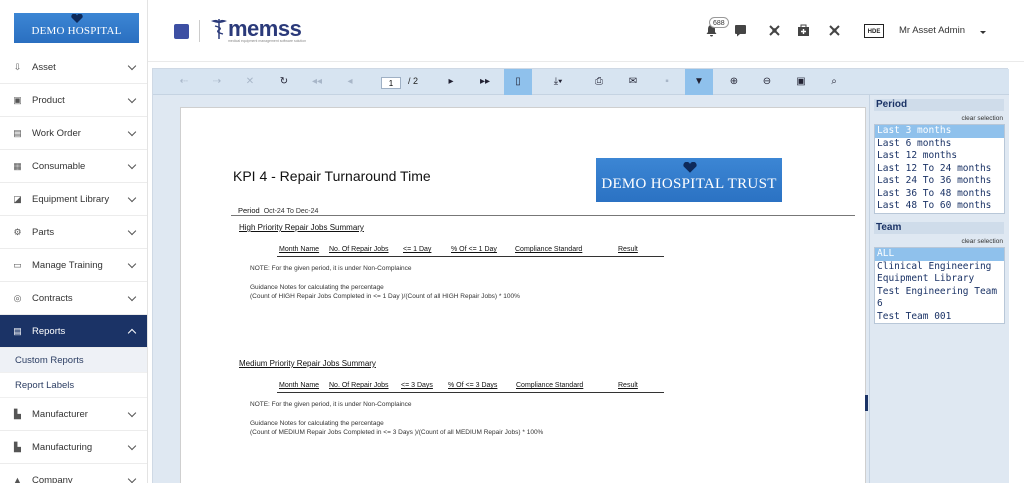 The width and height of the screenshot is (1024, 483). I want to click on save-icon: ▪, so click(667, 82).